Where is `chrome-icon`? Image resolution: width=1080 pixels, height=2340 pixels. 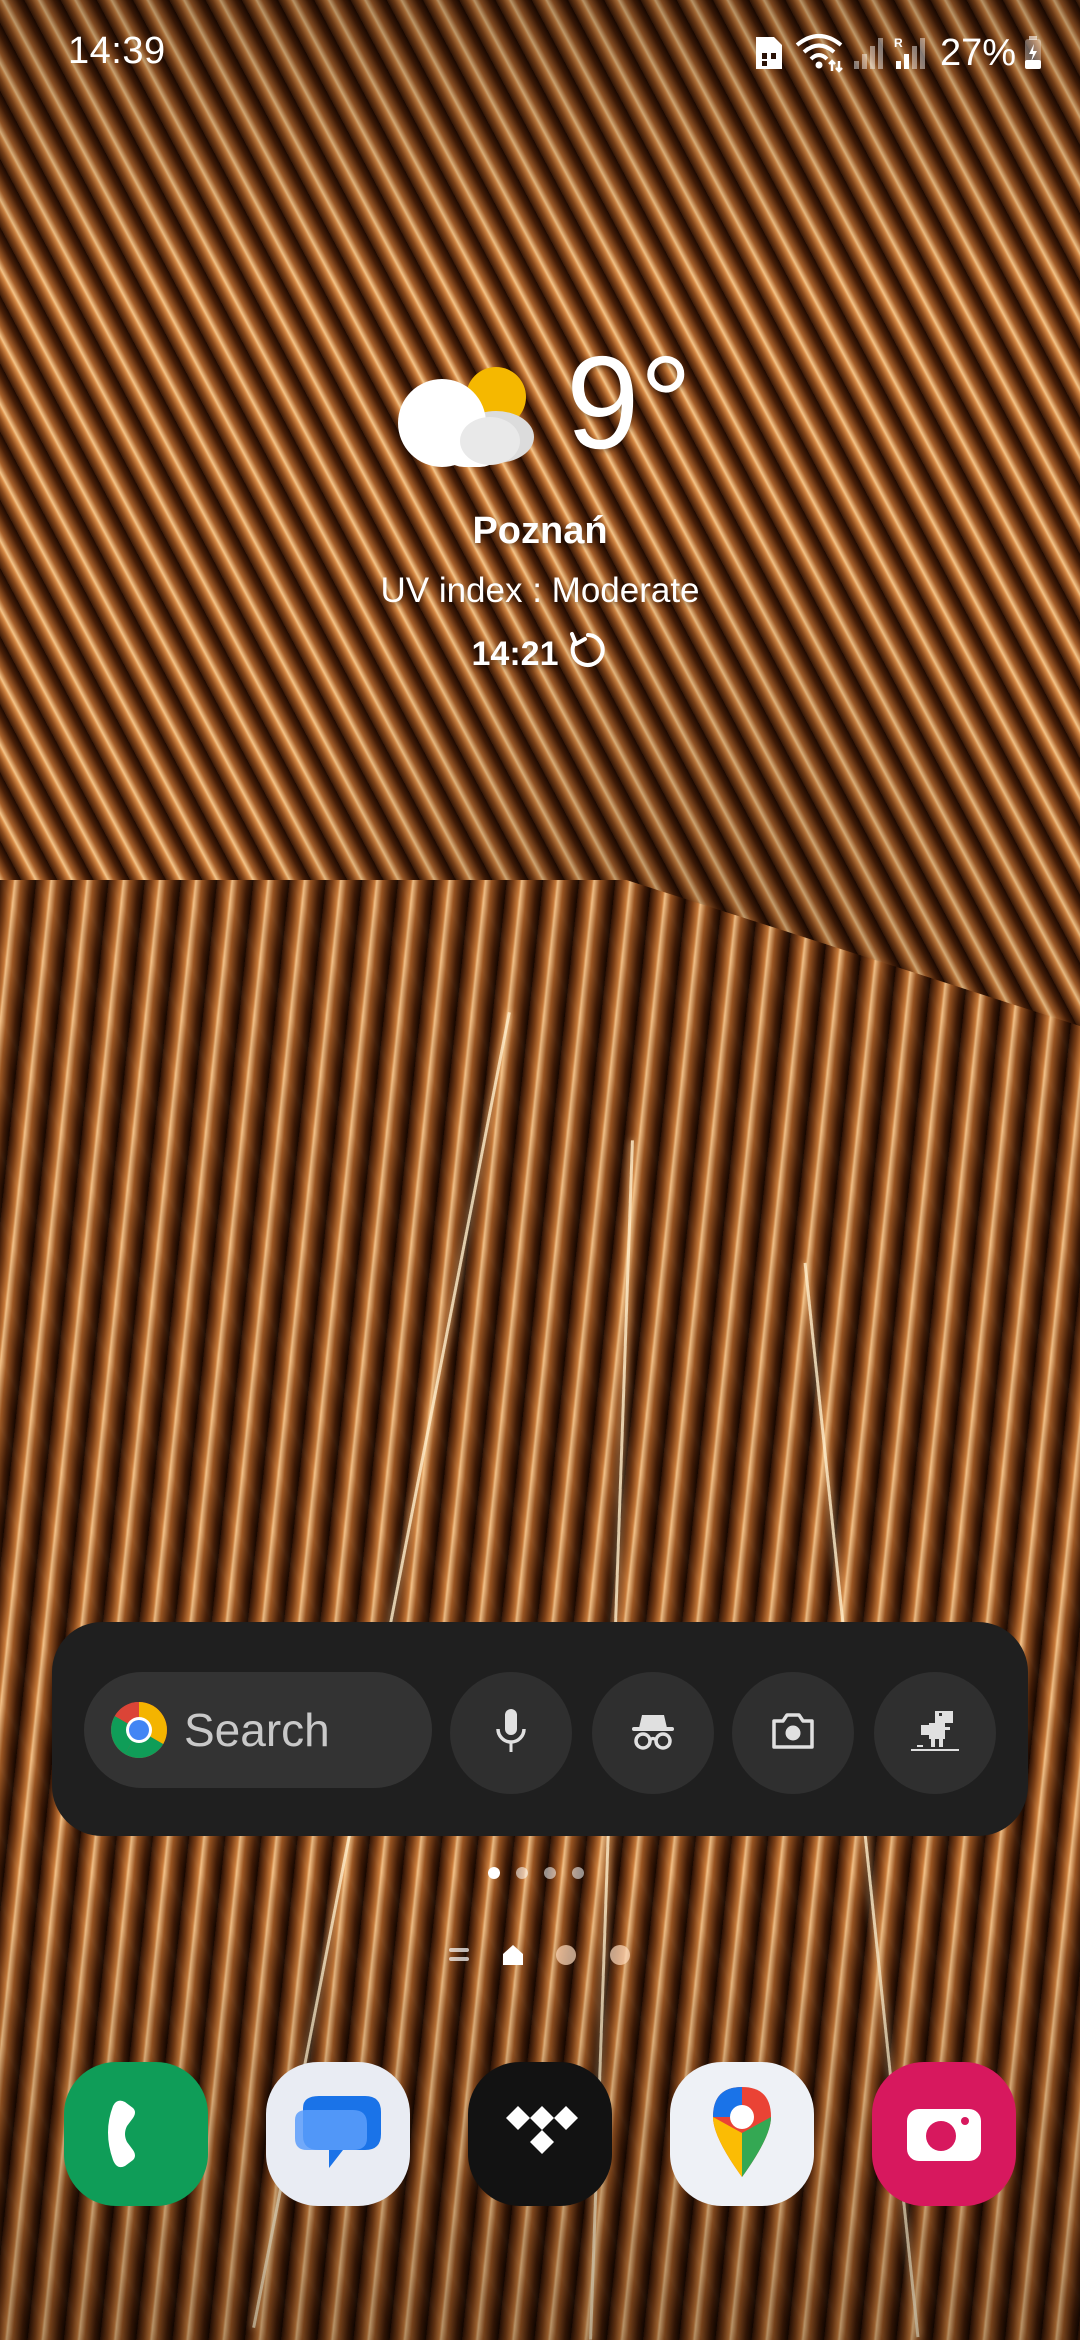
chrome-icon is located at coordinates (139, 1730).